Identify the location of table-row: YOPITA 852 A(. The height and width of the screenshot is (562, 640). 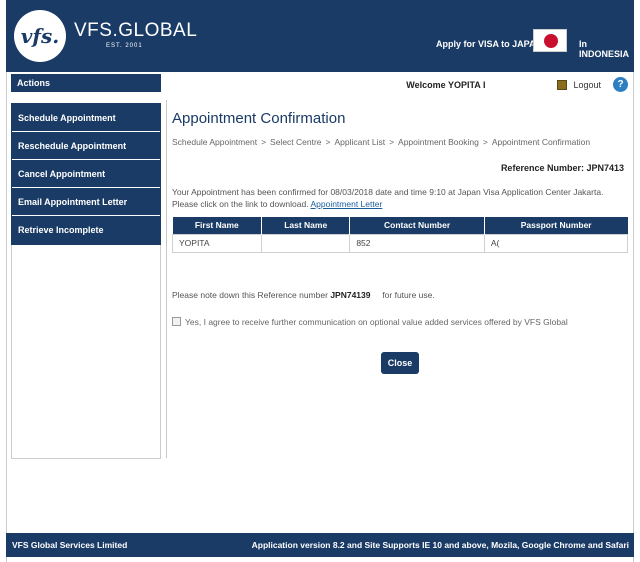
(400, 243).